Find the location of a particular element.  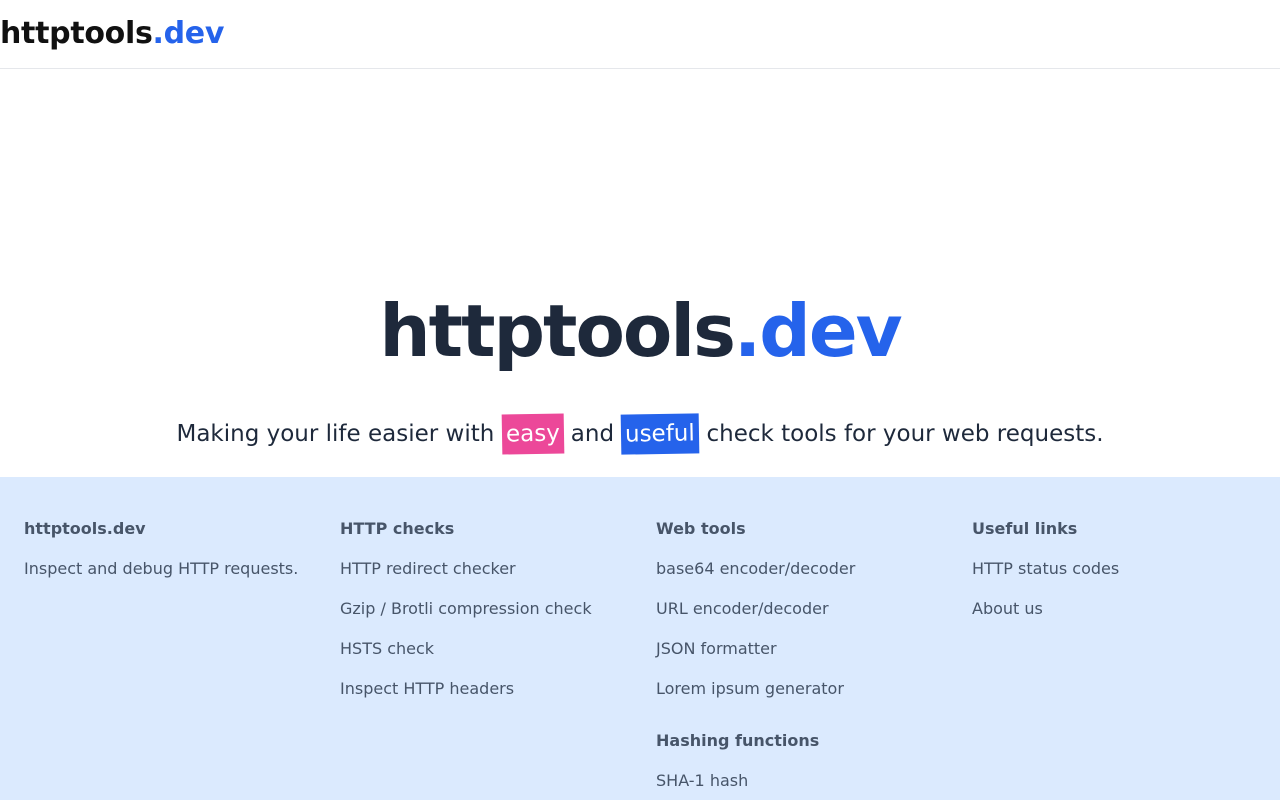

list-item: About us is located at coordinates (1126, 609).